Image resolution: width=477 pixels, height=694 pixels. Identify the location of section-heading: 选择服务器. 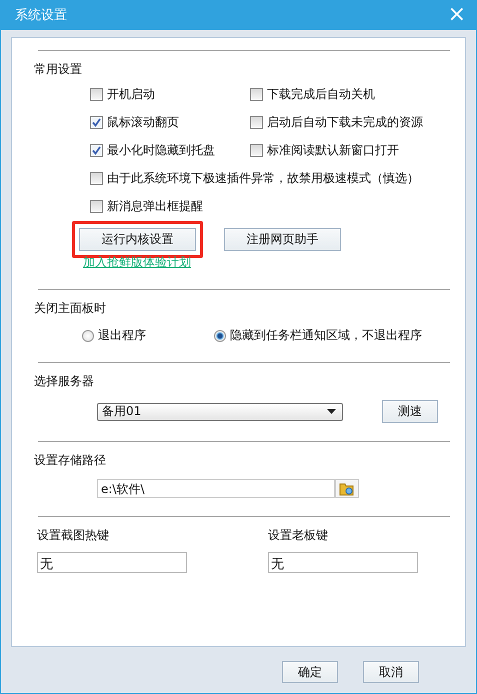
(64, 381).